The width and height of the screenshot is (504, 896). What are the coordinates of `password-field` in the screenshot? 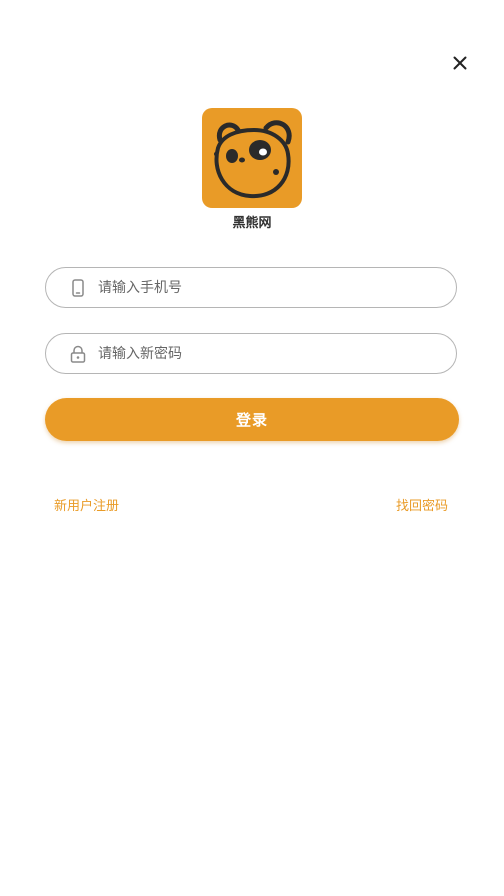 It's located at (251, 353).